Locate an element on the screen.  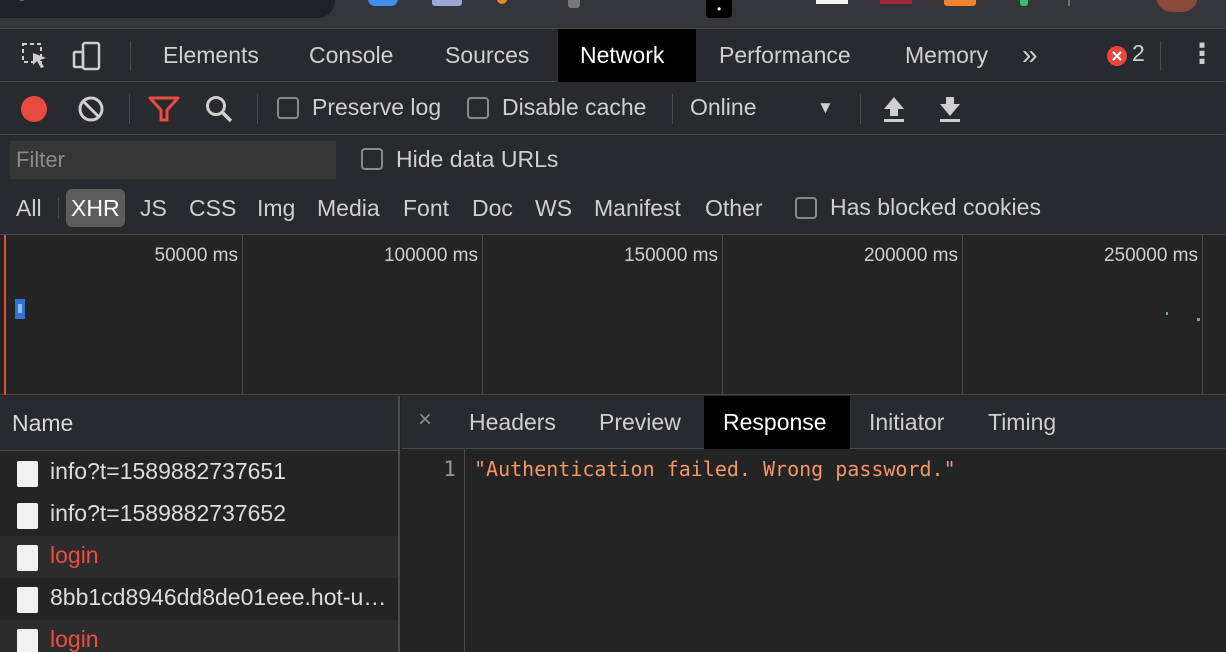
request-row: info?t=1589882737652 is located at coordinates (199, 515).